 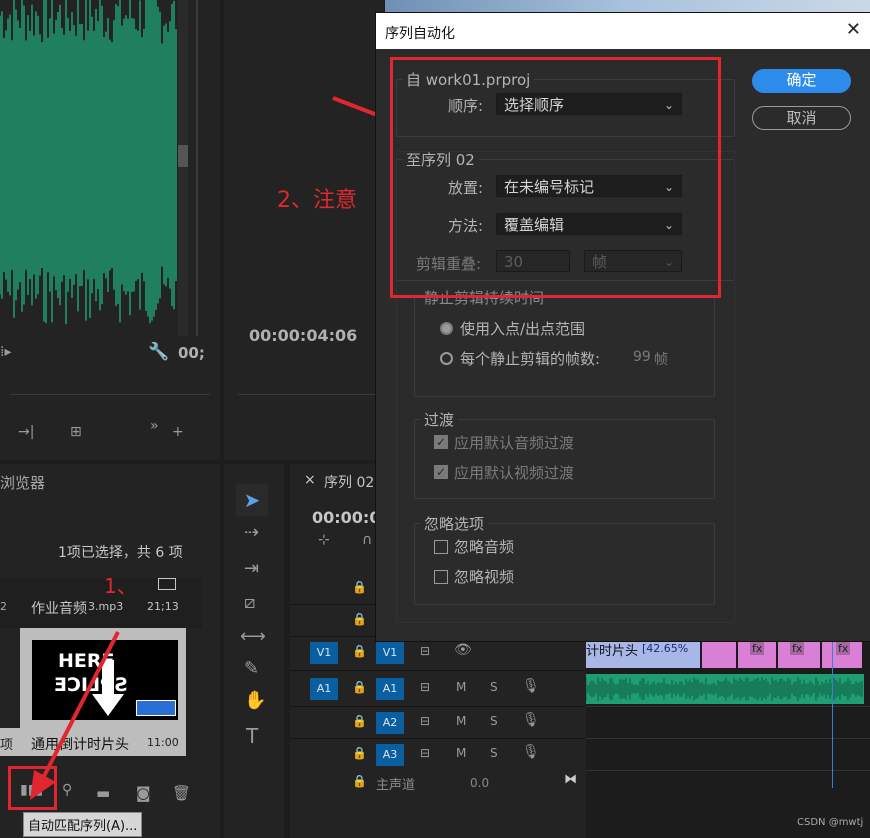 What do you see at coordinates (801, 81) in the screenshot?
I see `ok-button: 确定` at bounding box center [801, 81].